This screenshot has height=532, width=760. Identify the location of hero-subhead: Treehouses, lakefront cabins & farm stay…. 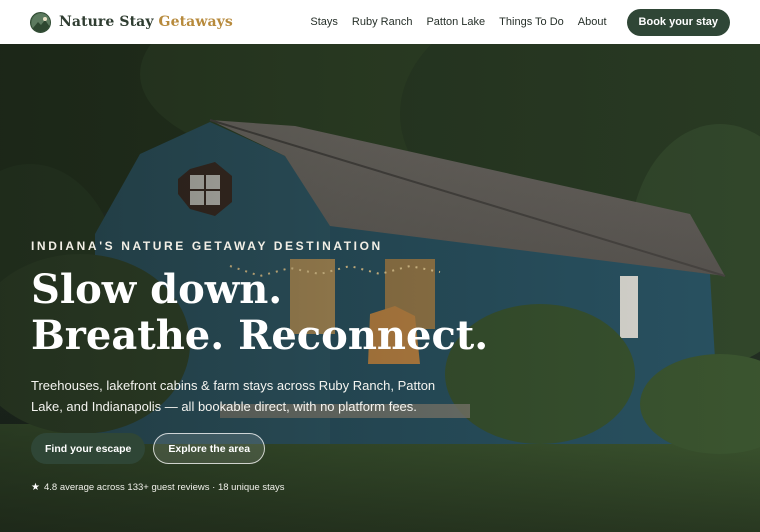
(233, 396).